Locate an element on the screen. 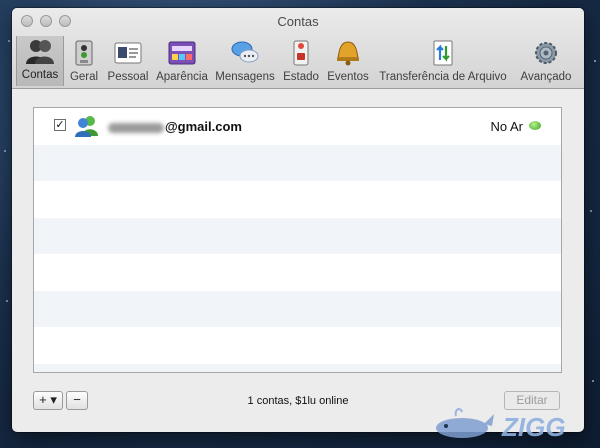  messages-icon is located at coordinates (245, 53).